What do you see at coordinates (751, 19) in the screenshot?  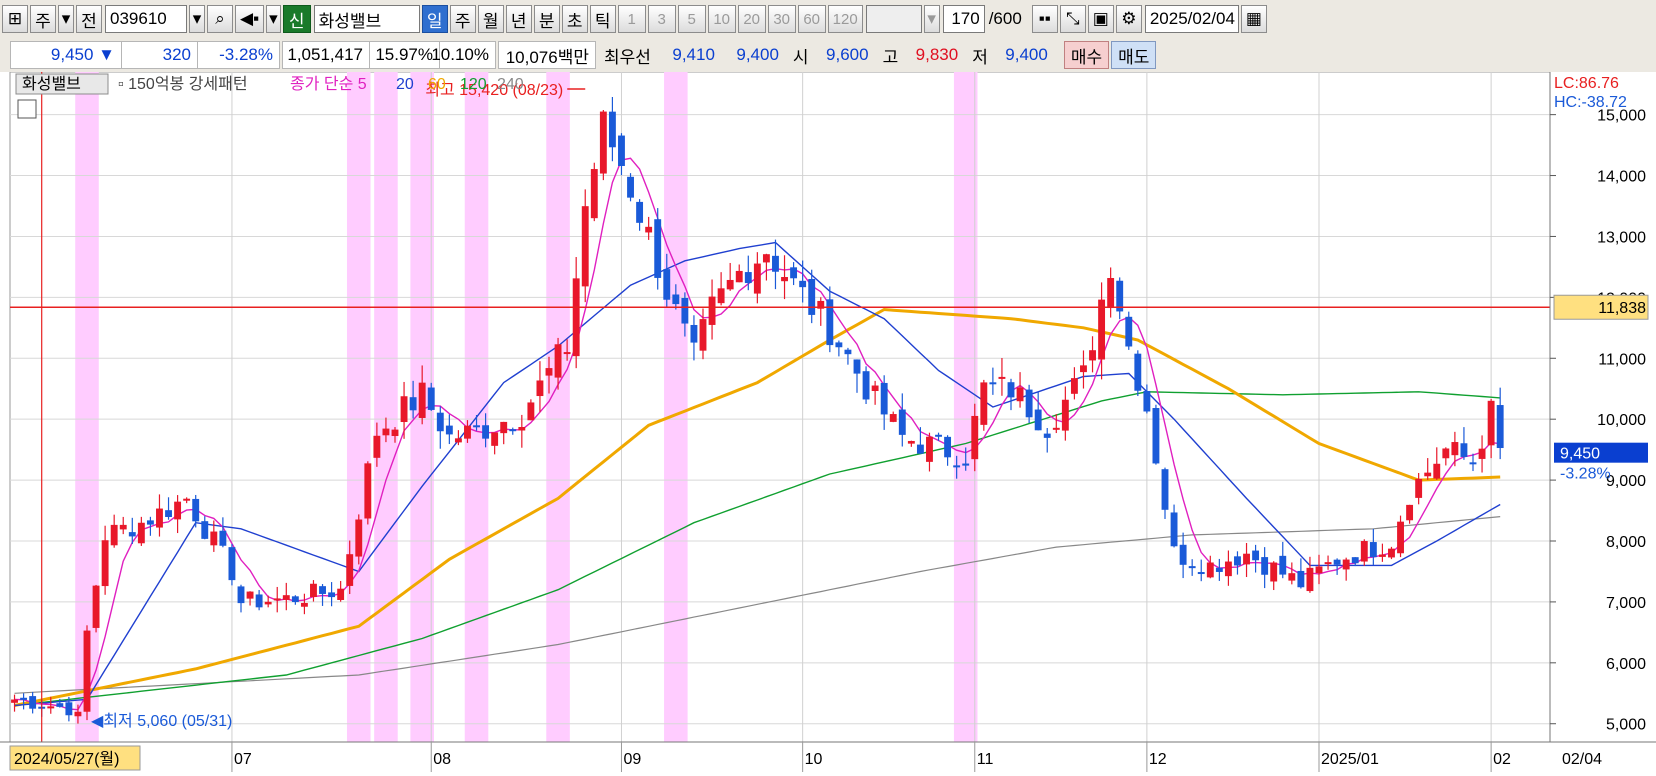 I see `minute-step-20: 20` at bounding box center [751, 19].